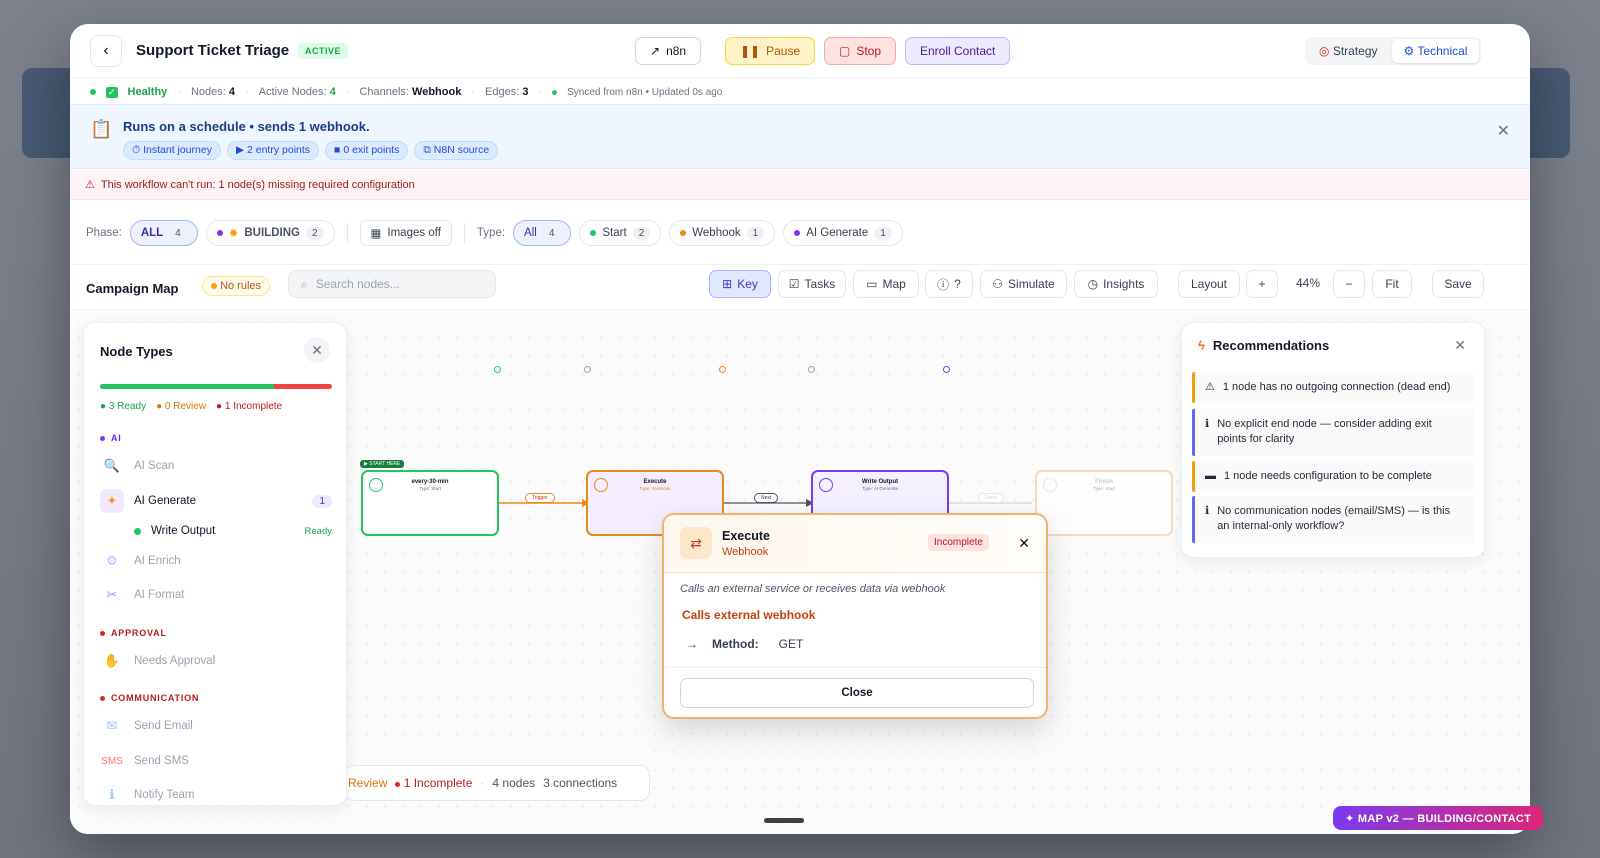 The height and width of the screenshot is (858, 1600). What do you see at coordinates (317, 350) in the screenshot?
I see `close-node-types-button: ✕` at bounding box center [317, 350].